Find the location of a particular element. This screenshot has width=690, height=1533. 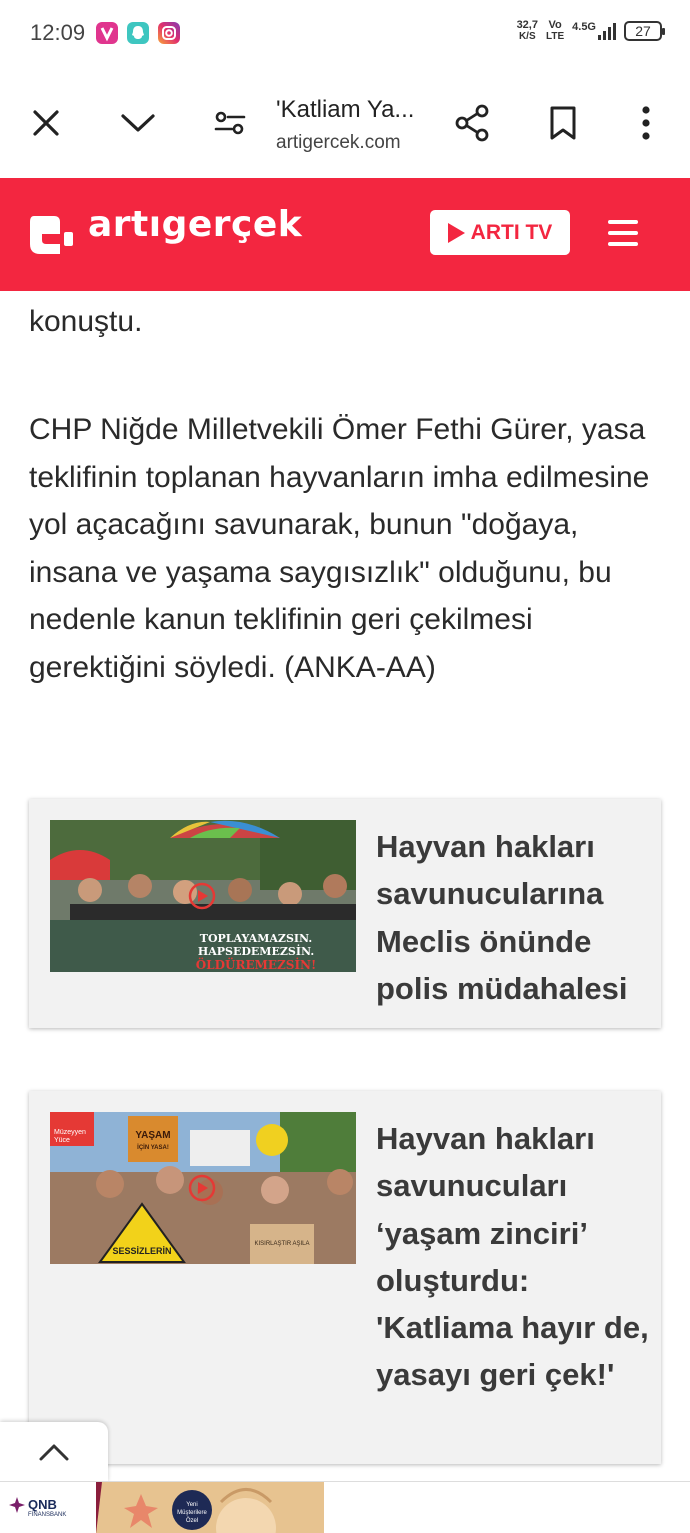

ad-badge-line1: Yeni is located at coordinates (192, 1505).